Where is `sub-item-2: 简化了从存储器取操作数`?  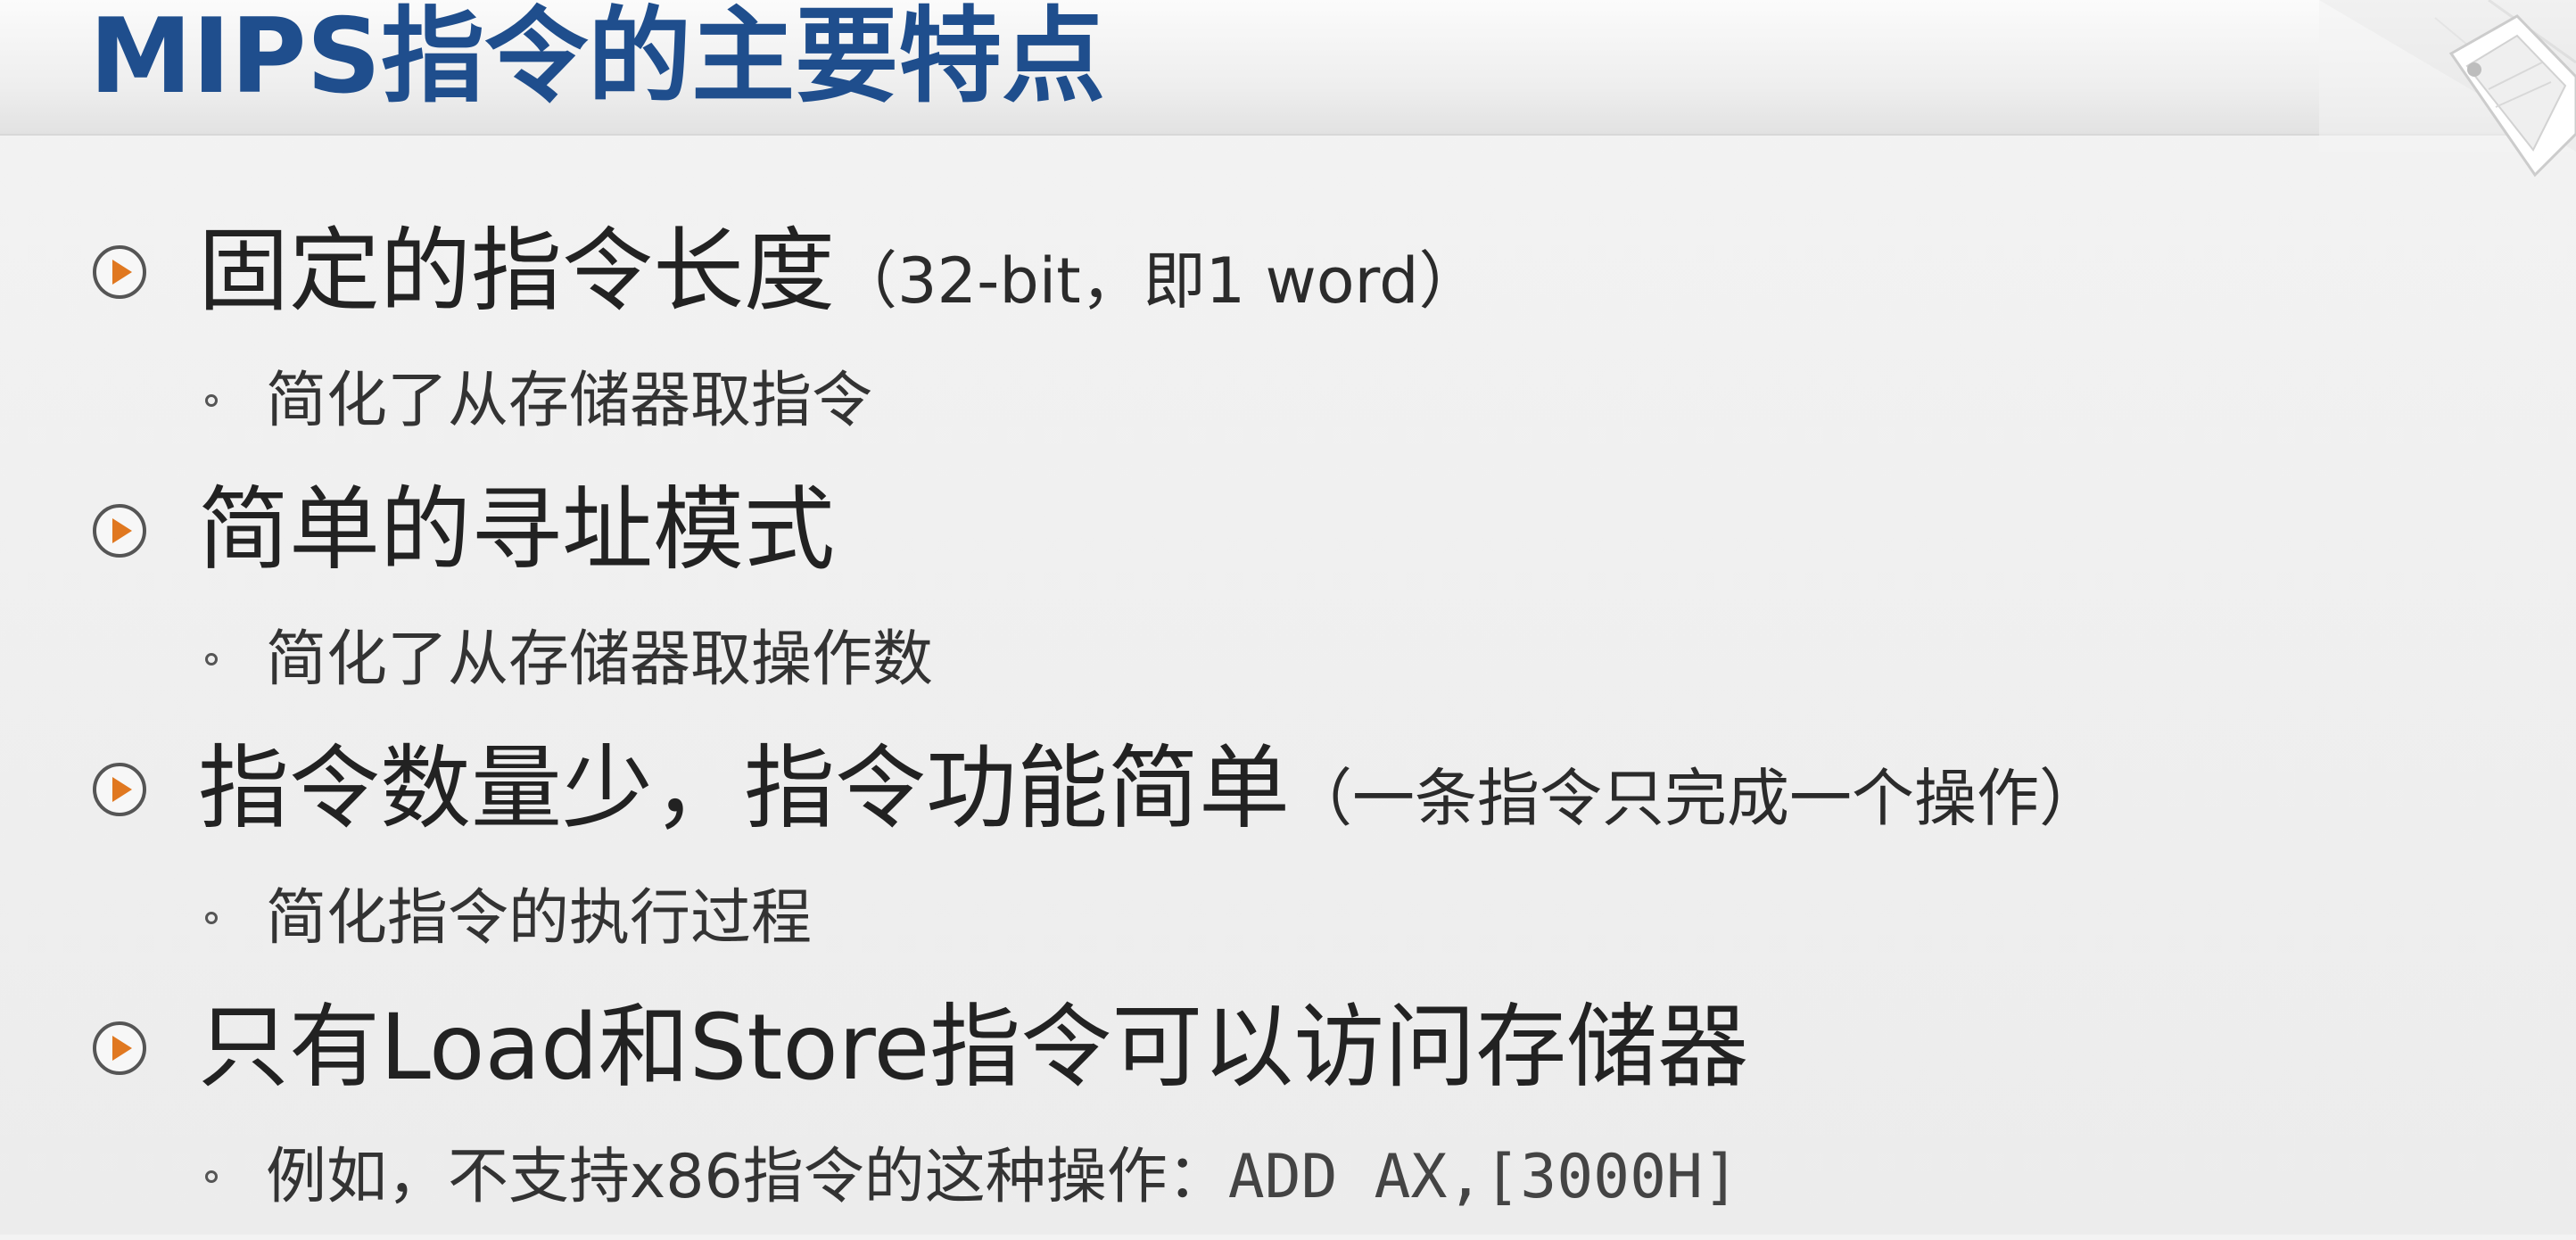
sub-item-2: 简化了从存储器取操作数 is located at coordinates (1293, 660).